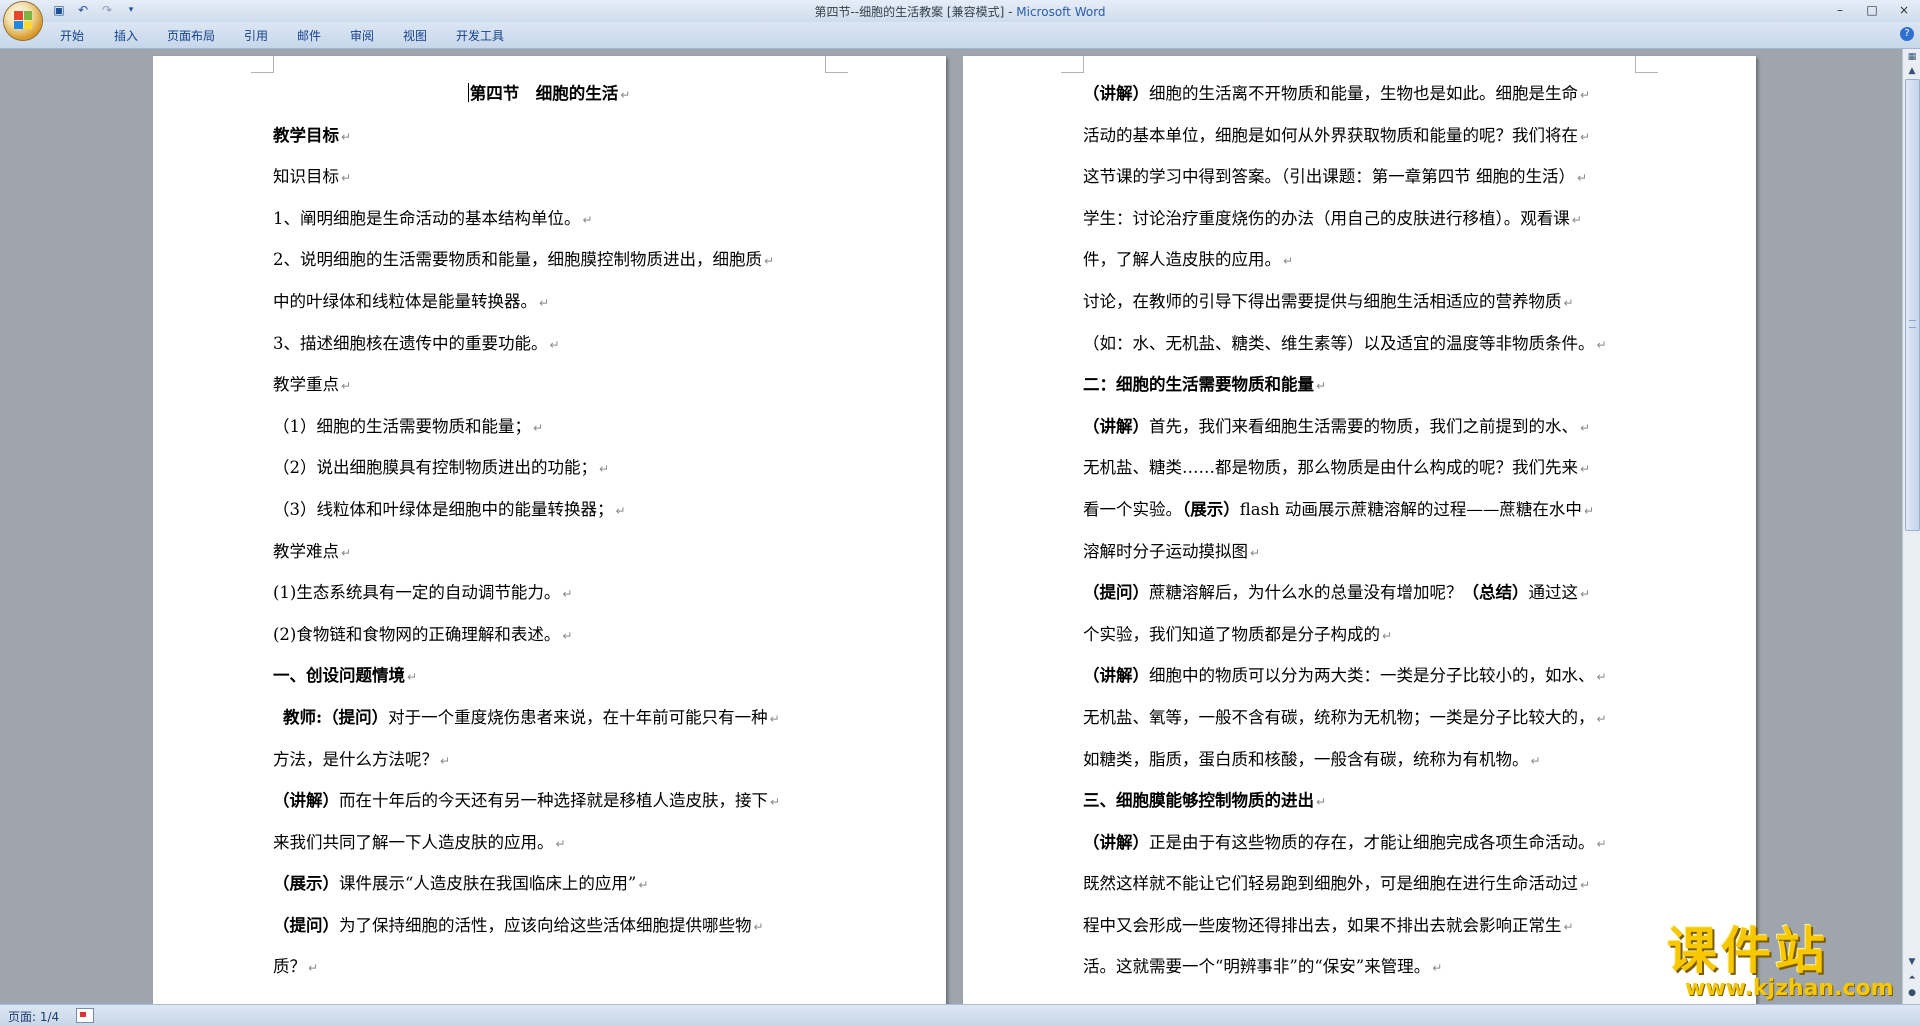 This screenshot has height=1026, width=1920. Describe the element at coordinates (1329, 177) in the screenshot. I see `text-run: 这节课的学习中得到答案。（引出课题：第一章第四节 细胞的生活）` at that location.